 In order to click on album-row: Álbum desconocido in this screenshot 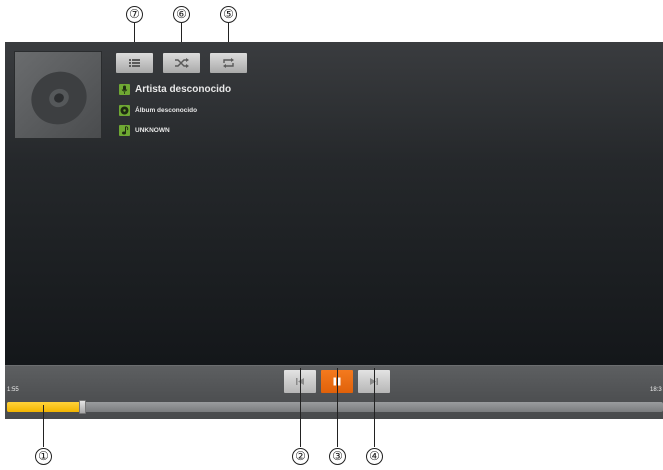, I will do `click(158, 110)`.